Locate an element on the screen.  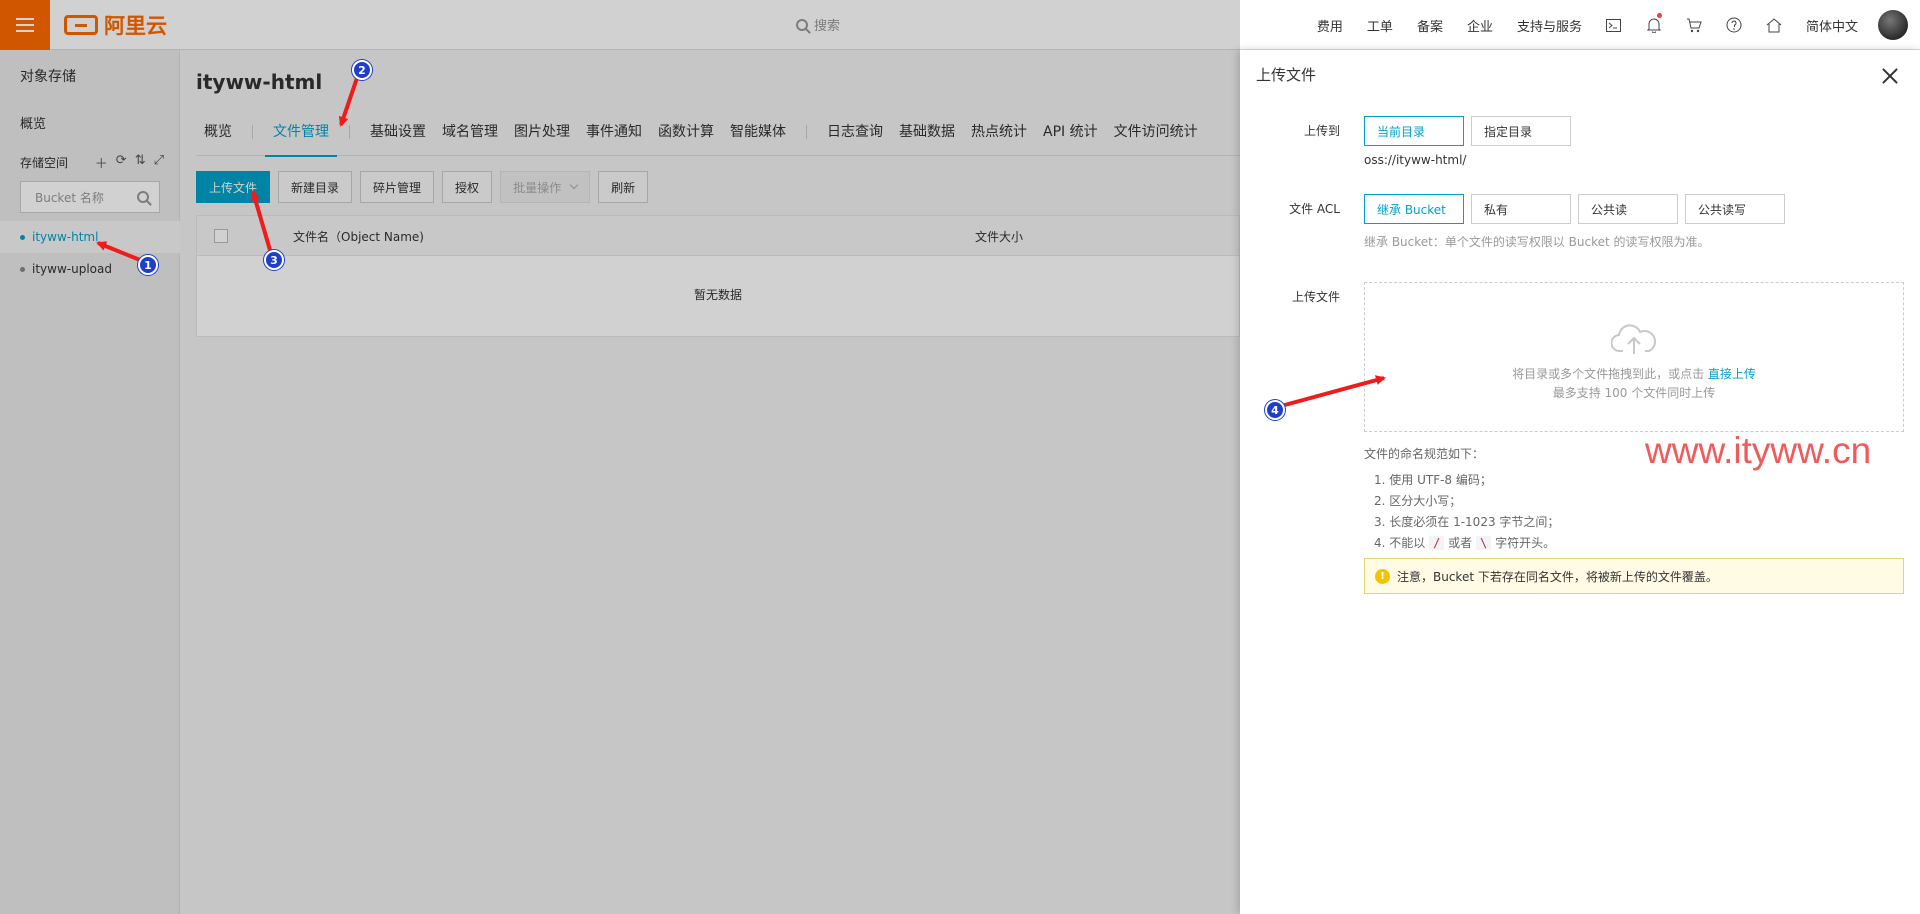
sidebar-item-overview: 概览 is located at coordinates (33, 122).